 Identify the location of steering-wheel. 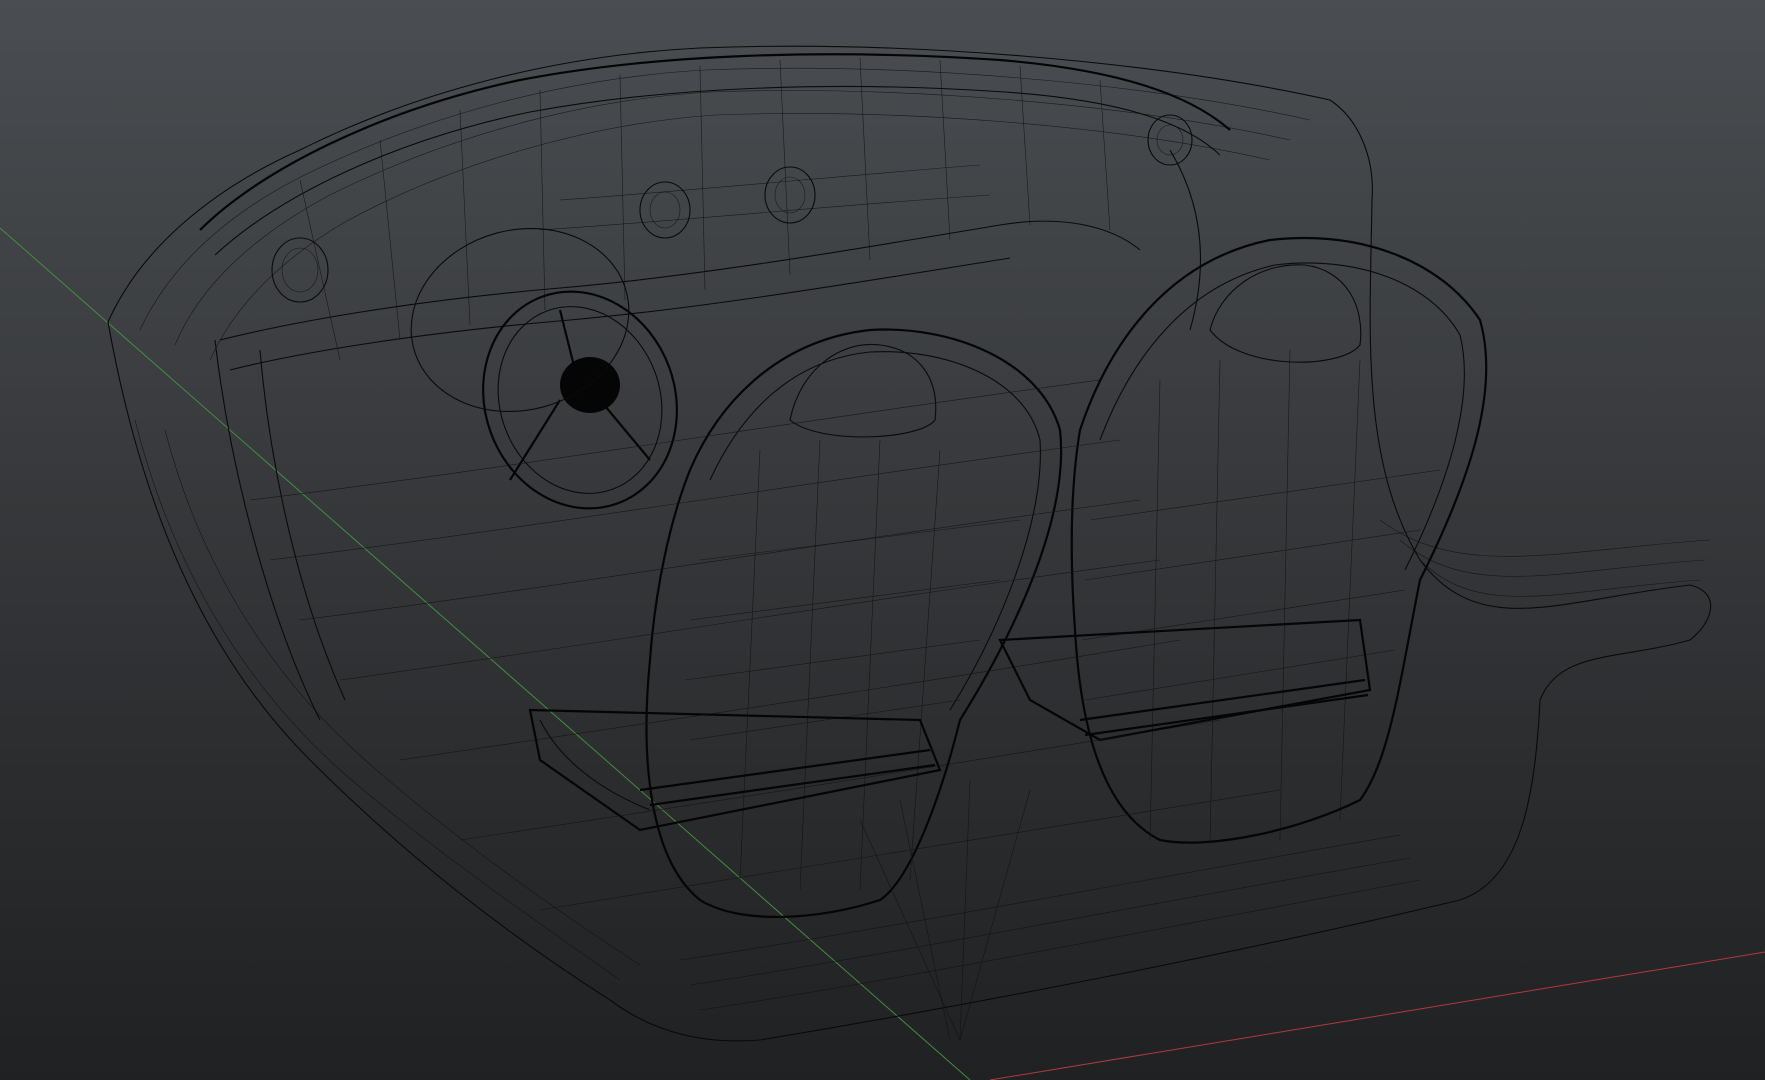
(544, 368).